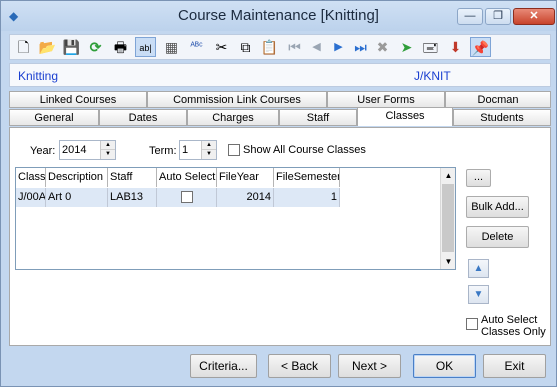 This screenshot has width=557, height=387. I want to click on open-icon: 📂, so click(47, 47).